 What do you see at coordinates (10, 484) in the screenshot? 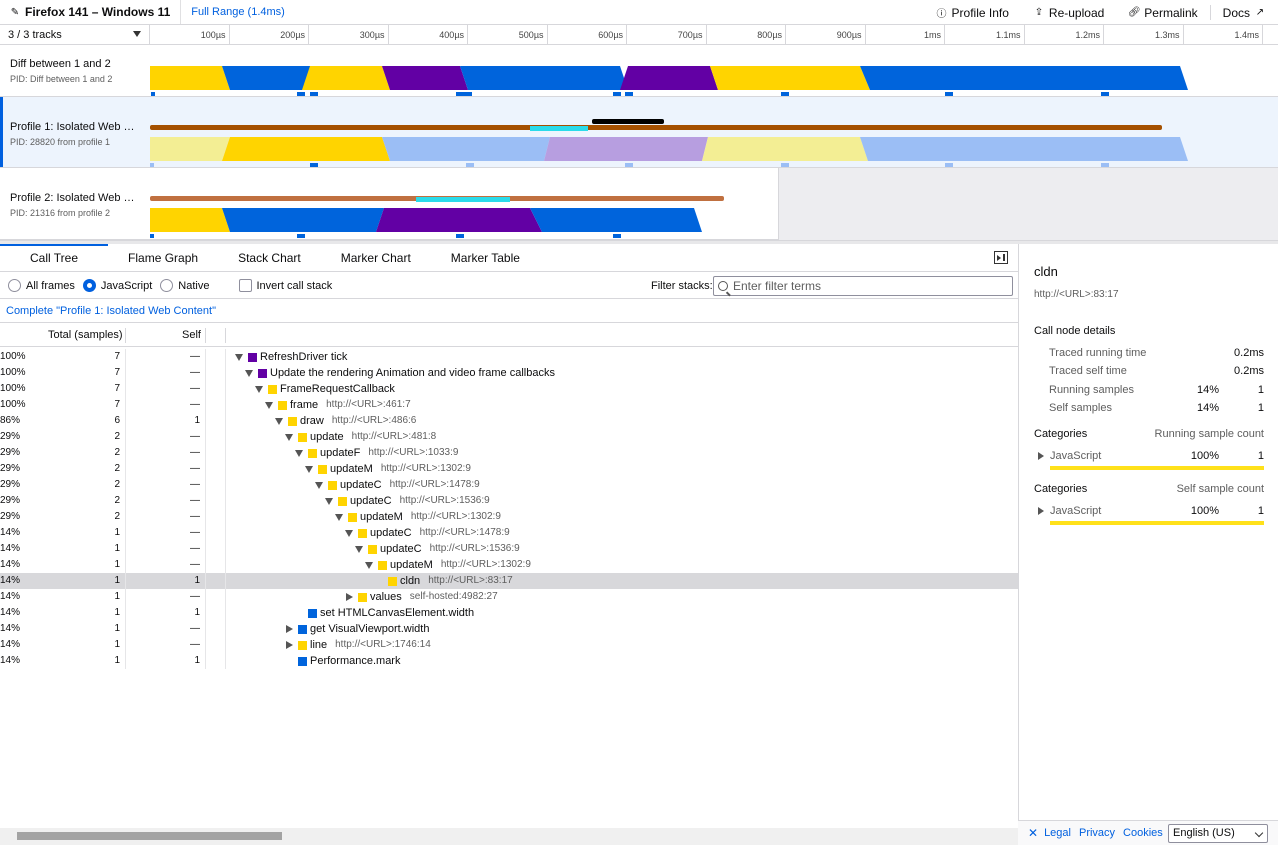
I see `total-percent: 29%` at bounding box center [10, 484].